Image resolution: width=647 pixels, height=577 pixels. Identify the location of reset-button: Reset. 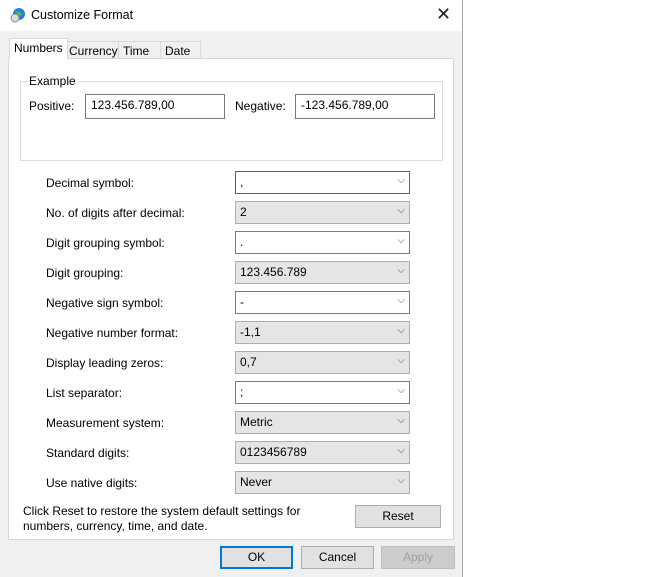
(398, 516).